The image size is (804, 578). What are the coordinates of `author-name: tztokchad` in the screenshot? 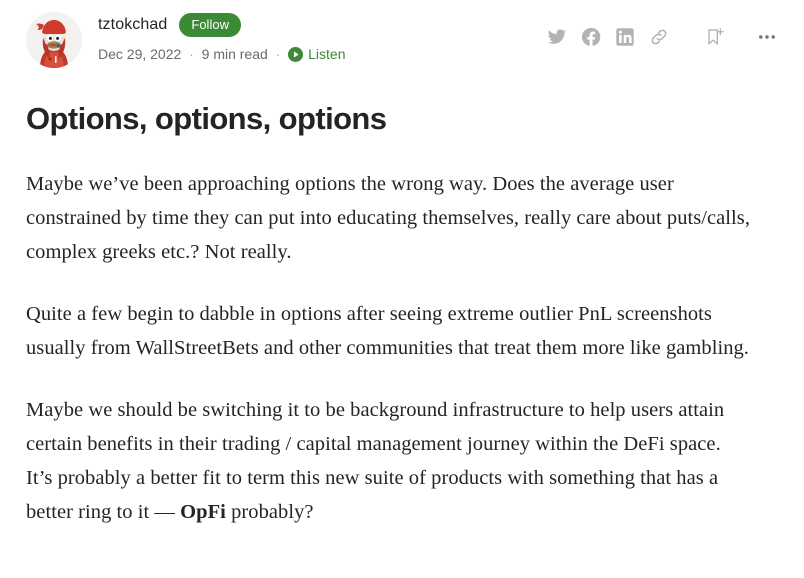 It's located at (132, 25).